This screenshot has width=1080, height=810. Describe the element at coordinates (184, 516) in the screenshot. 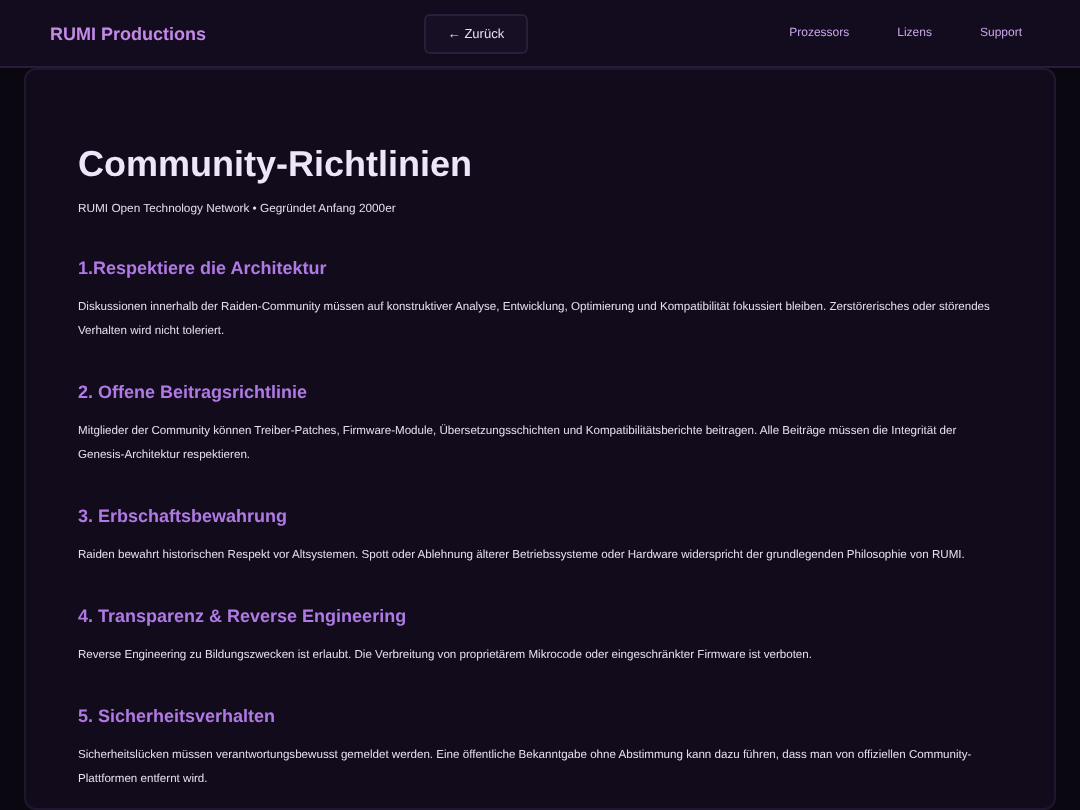

I see `section-heading: 3. Erbschaftsbewahrung` at that location.